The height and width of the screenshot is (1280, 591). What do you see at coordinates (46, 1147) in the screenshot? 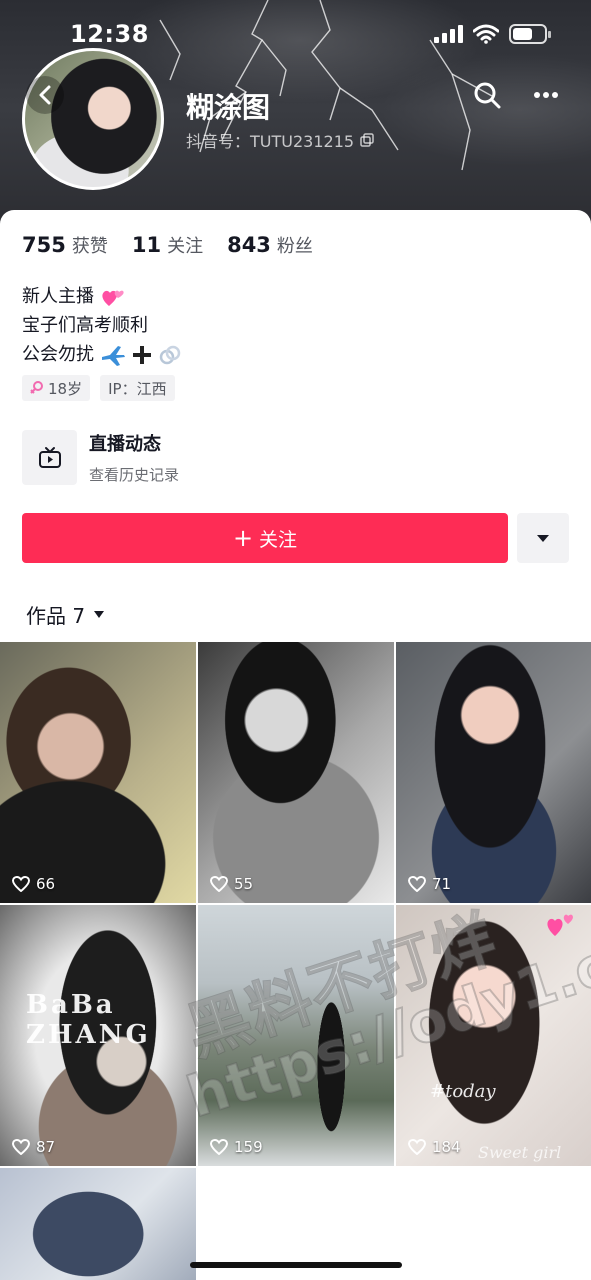
I see `likes-count: 87` at bounding box center [46, 1147].